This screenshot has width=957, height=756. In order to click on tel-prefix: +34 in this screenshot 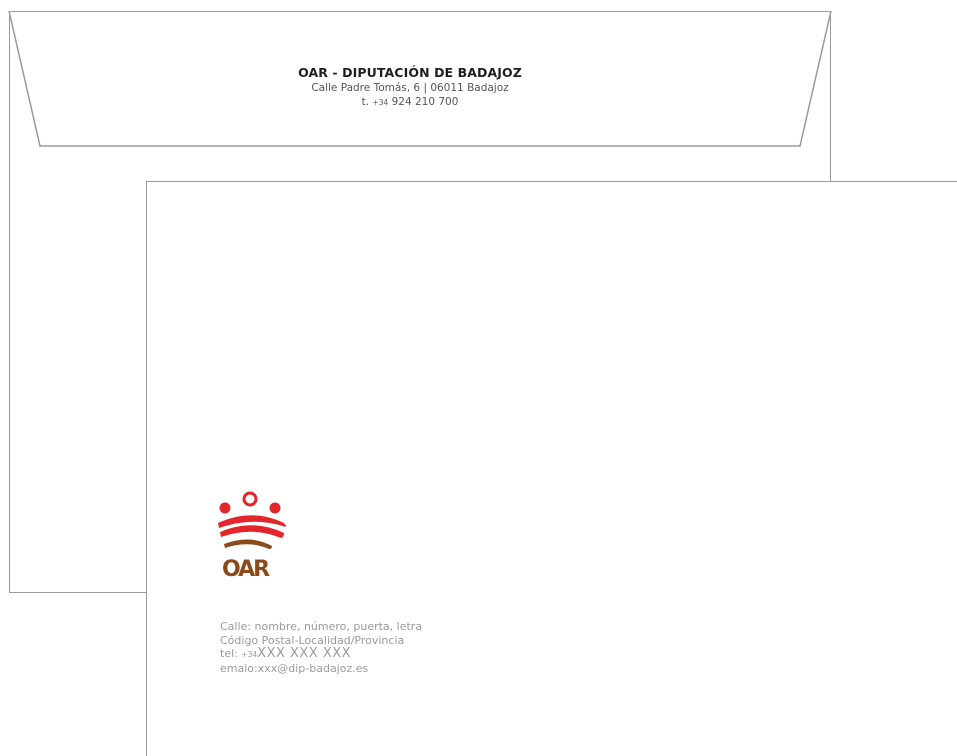, I will do `click(249, 654)`.